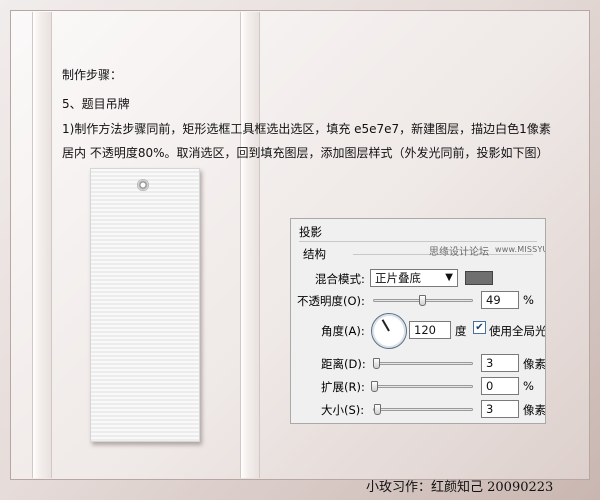  Describe the element at coordinates (385, 325) in the screenshot. I see `angle-dial-needle` at that location.